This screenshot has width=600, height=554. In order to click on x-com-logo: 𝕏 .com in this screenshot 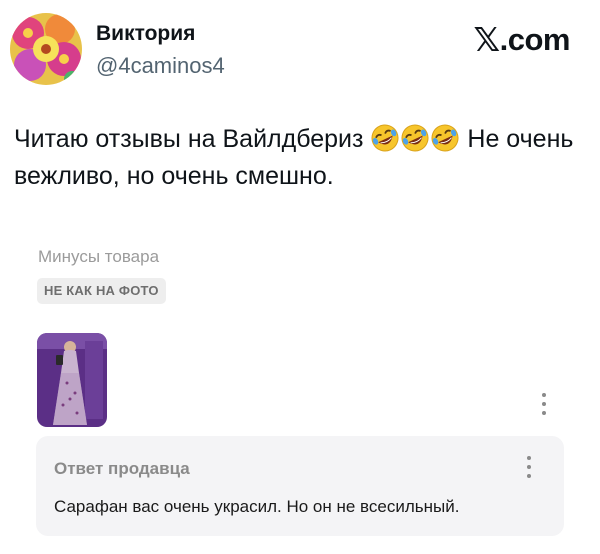, I will do `click(522, 39)`.